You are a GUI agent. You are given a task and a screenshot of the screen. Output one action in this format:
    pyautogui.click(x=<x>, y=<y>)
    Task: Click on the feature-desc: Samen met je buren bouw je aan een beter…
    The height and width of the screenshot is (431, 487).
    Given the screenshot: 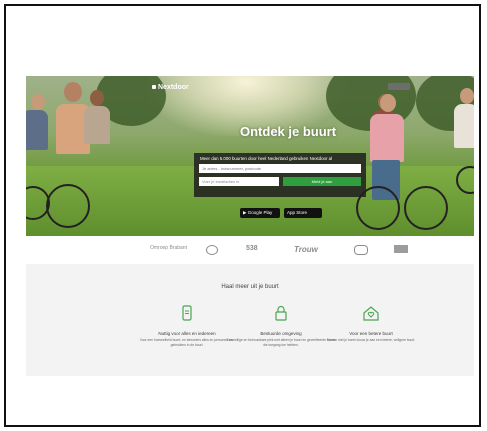 What is the action you would take?
    pyautogui.click(x=371, y=340)
    